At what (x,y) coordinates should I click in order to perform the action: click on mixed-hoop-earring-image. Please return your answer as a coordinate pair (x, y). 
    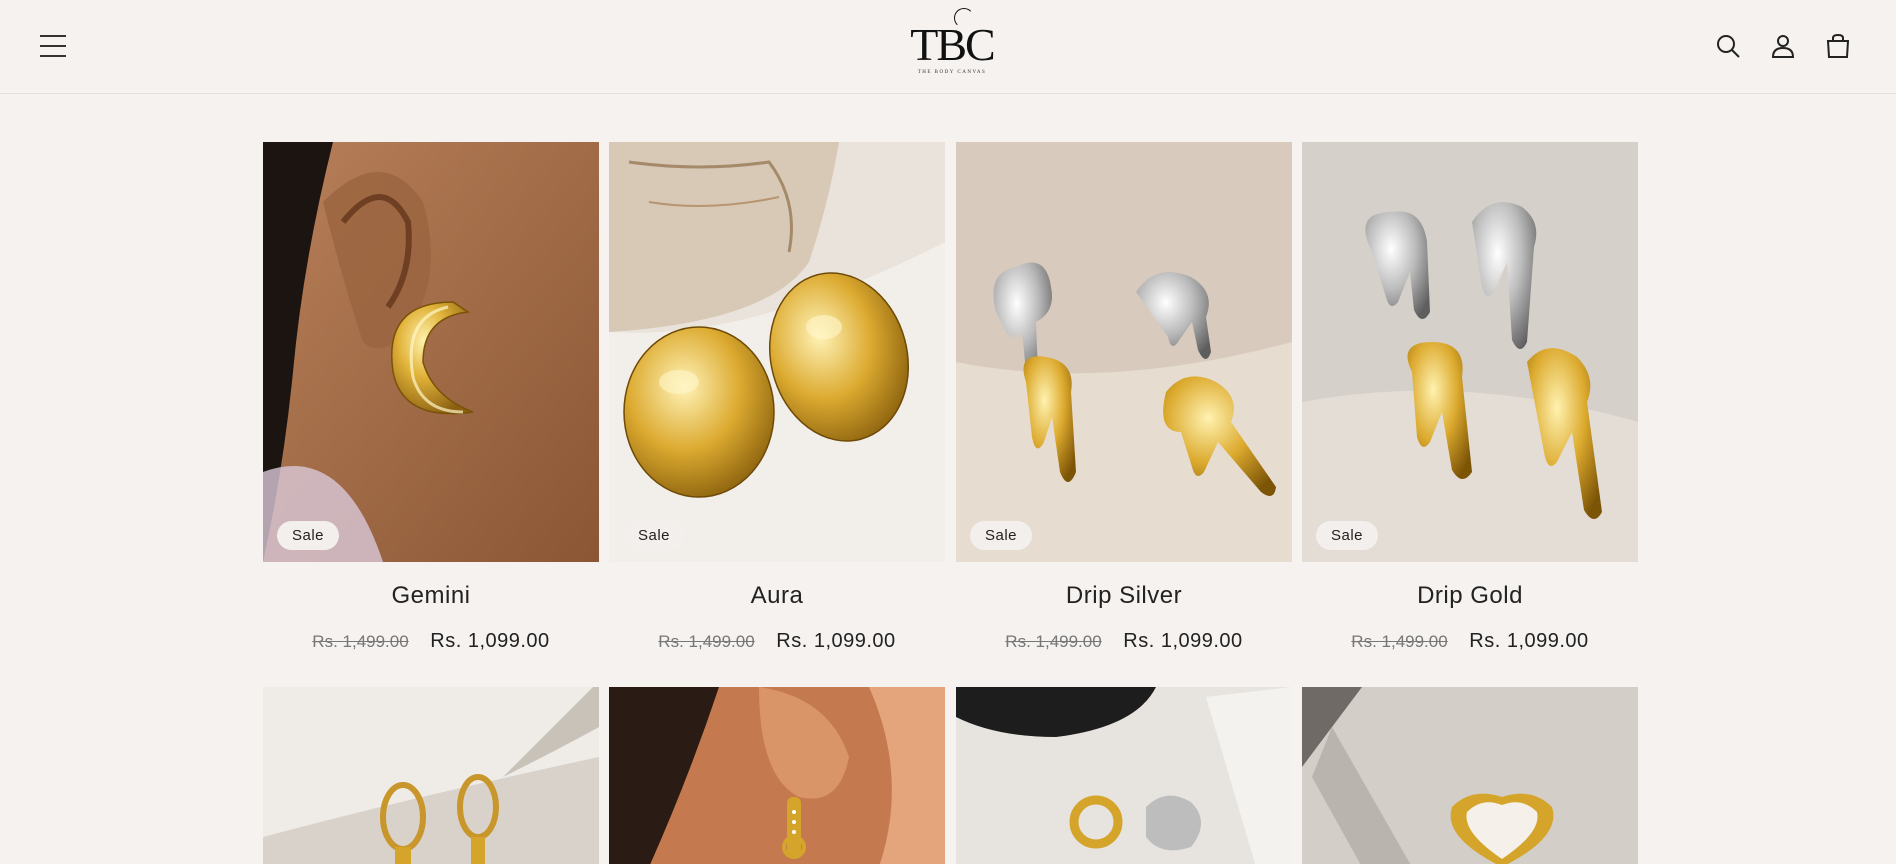
    Looking at the image, I should click on (1124, 775).